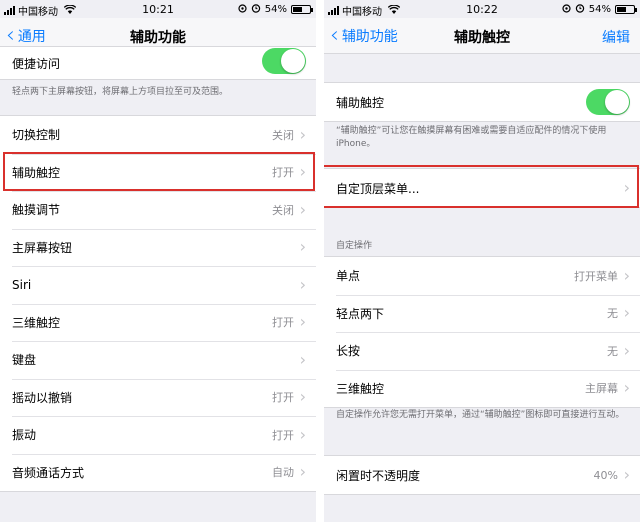  Describe the element at coordinates (158, 247) in the screenshot. I see `list-item: 主屏幕按钮 ›` at that location.